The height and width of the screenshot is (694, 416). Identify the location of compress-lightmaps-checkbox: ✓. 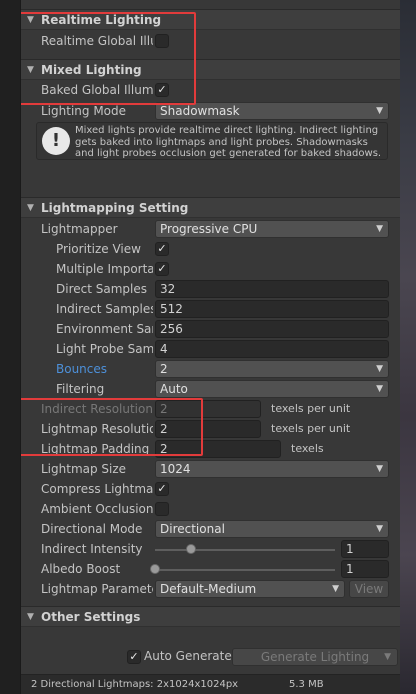
(162, 489).